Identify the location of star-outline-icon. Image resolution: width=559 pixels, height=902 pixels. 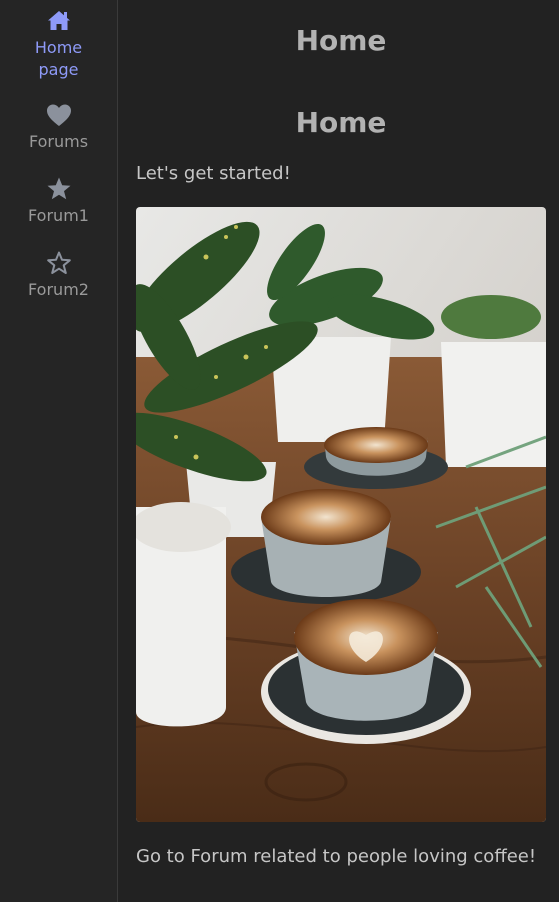
(59, 263).